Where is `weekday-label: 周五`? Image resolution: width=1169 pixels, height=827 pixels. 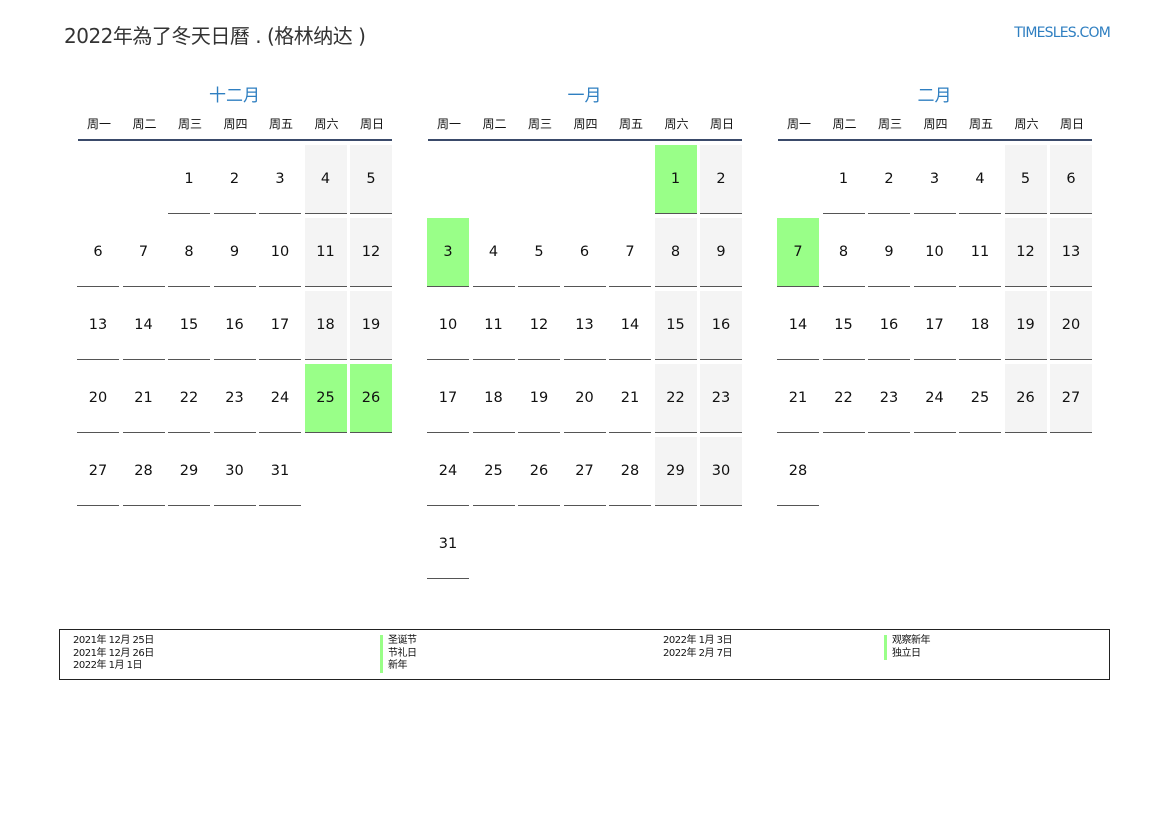 weekday-label: 周五 is located at coordinates (980, 124).